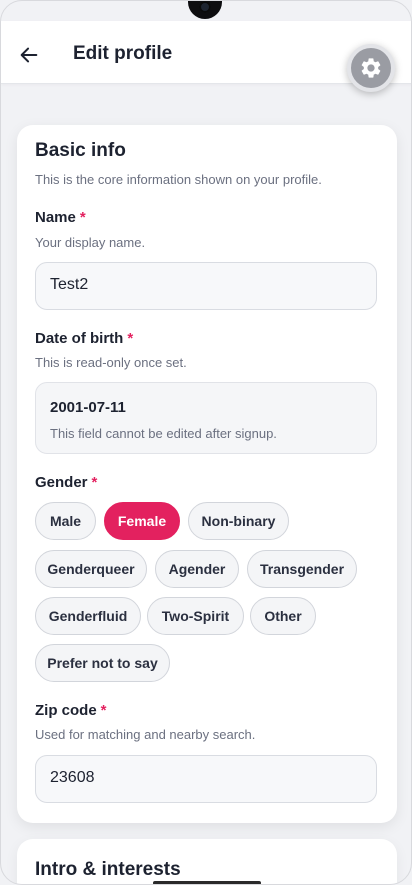  Describe the element at coordinates (108, 869) in the screenshot. I see `intro-interests-title: Intro & interests` at that location.